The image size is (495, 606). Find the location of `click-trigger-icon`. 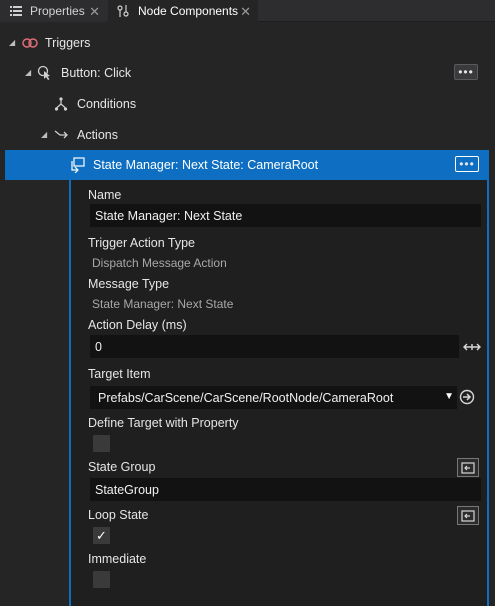

click-trigger-icon is located at coordinates (45, 73).